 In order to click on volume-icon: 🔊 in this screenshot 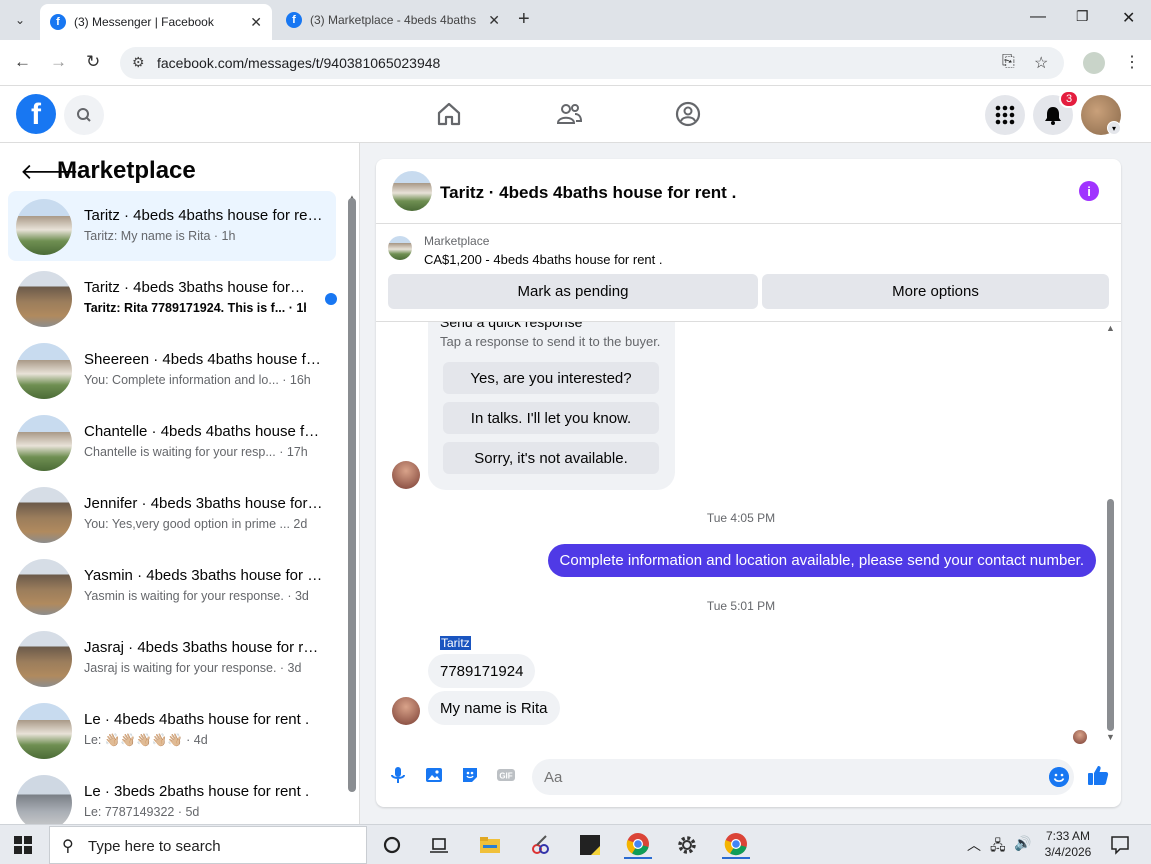, I will do `click(1022, 843)`.